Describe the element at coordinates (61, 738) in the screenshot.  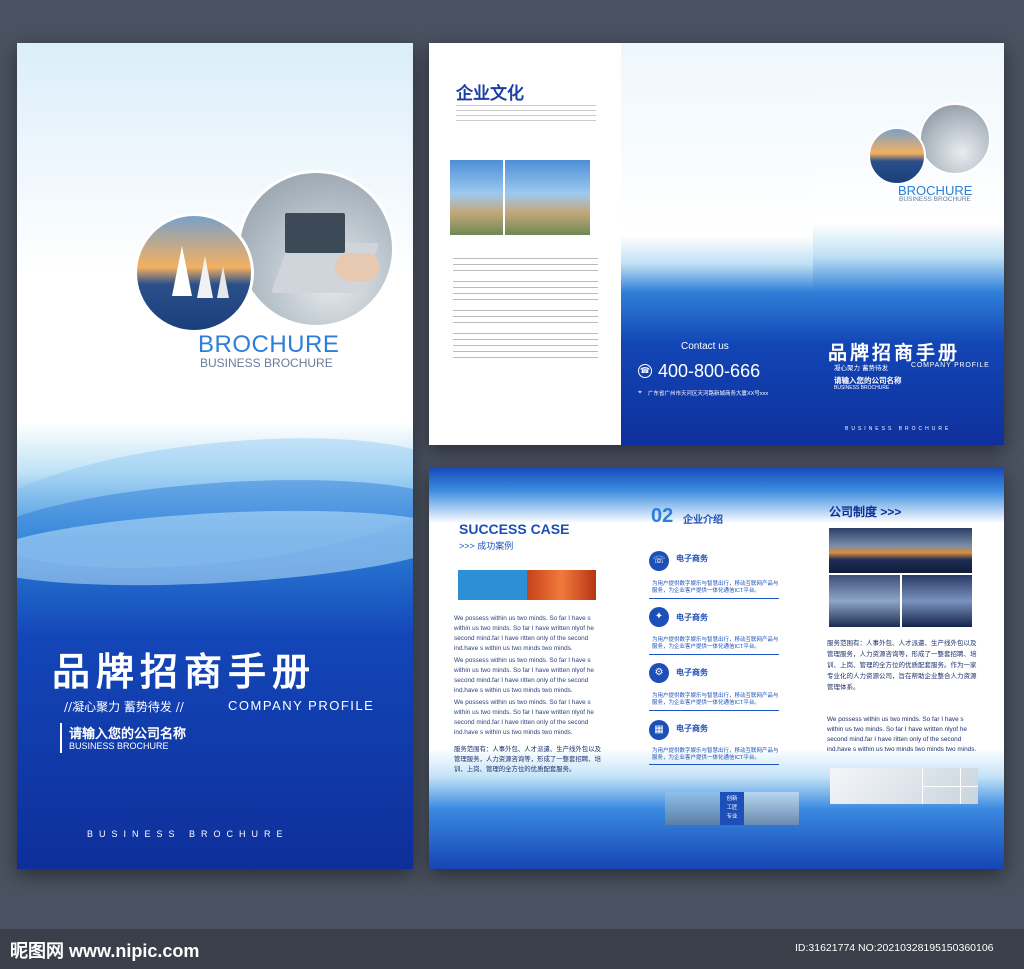
I see `cover-divider` at that location.